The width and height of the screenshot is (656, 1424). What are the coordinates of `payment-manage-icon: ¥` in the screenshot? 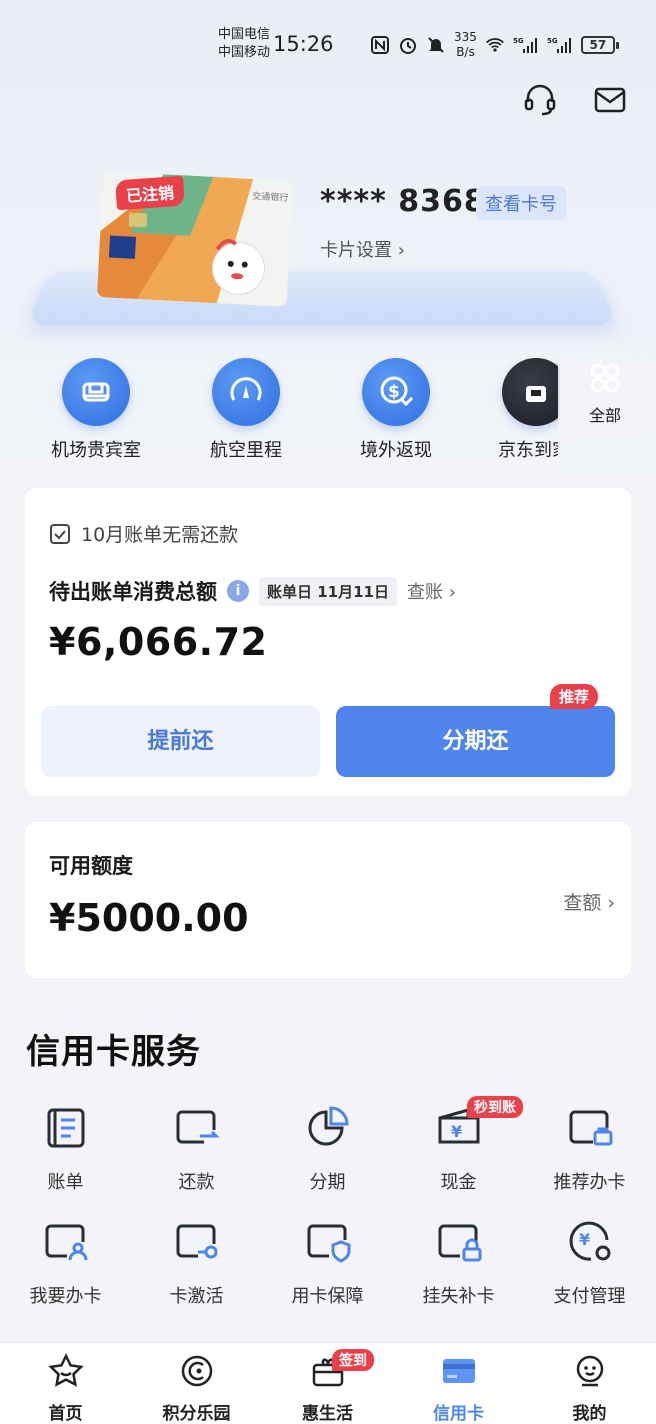 It's located at (589, 1241).